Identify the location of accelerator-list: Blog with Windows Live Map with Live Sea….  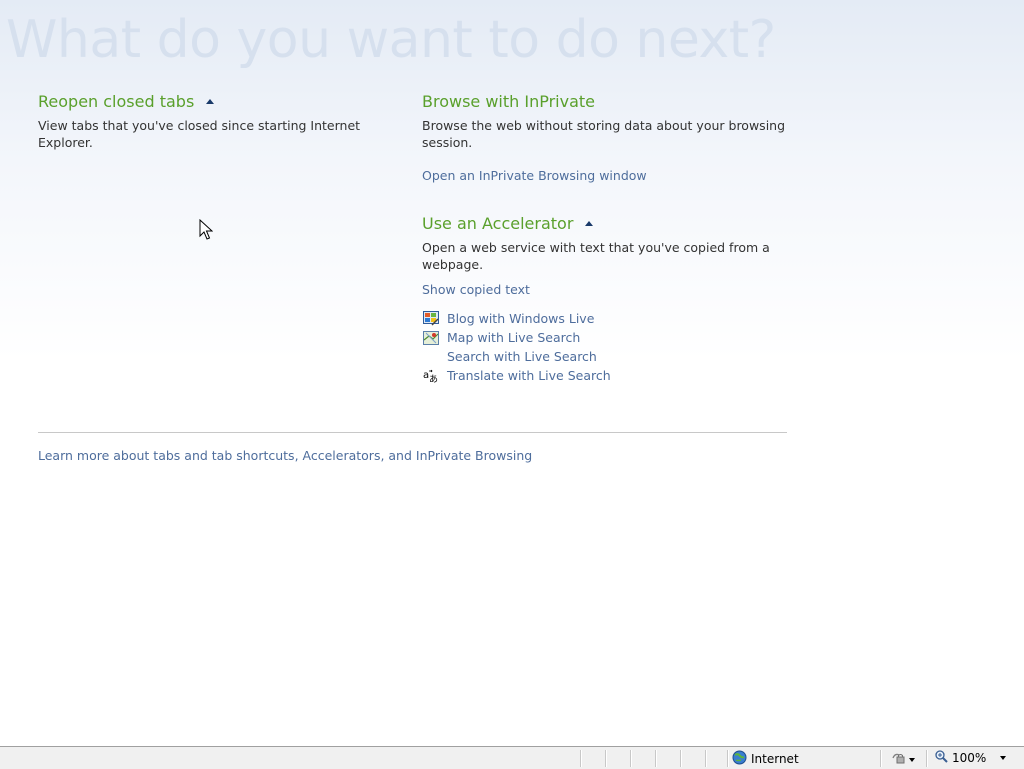
(622, 347).